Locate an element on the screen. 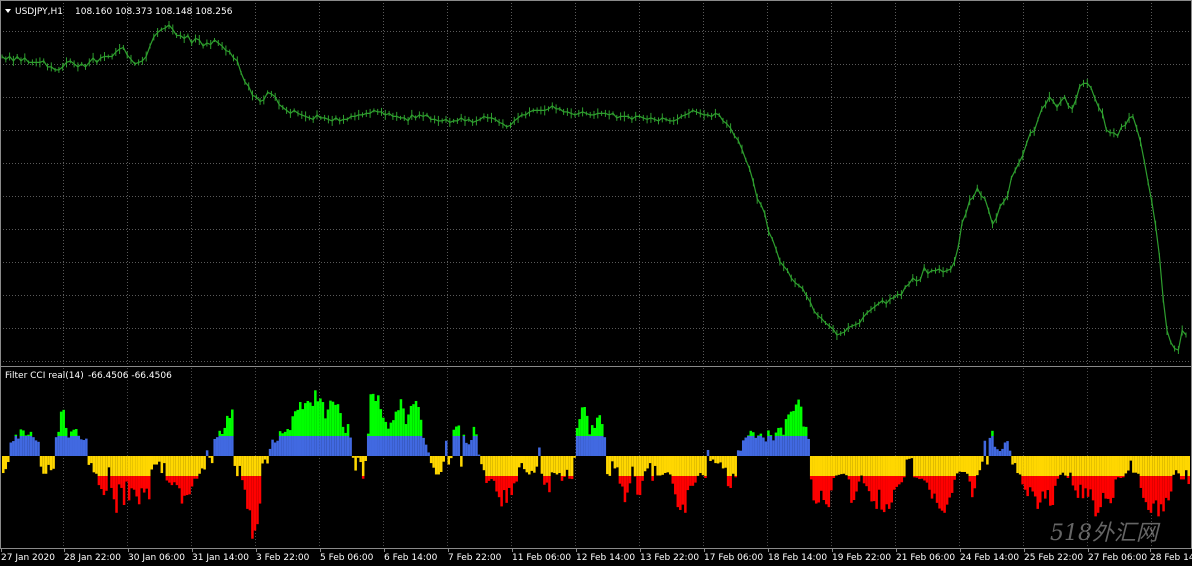  time-label: 5 Feb 06:00 is located at coordinates (347, 558).